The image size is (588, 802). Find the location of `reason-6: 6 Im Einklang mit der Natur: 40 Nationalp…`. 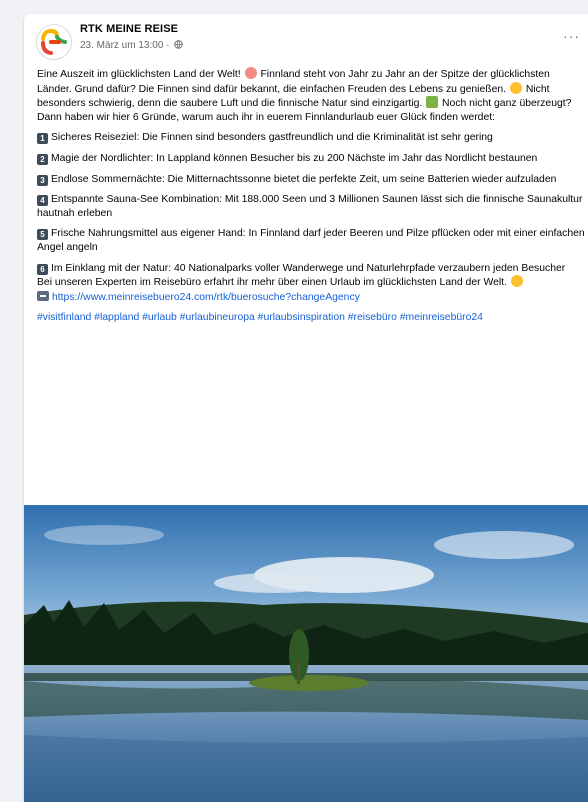

reason-6: 6 Im Einklang mit der Natur: 40 Nationalp… is located at coordinates (311, 269).